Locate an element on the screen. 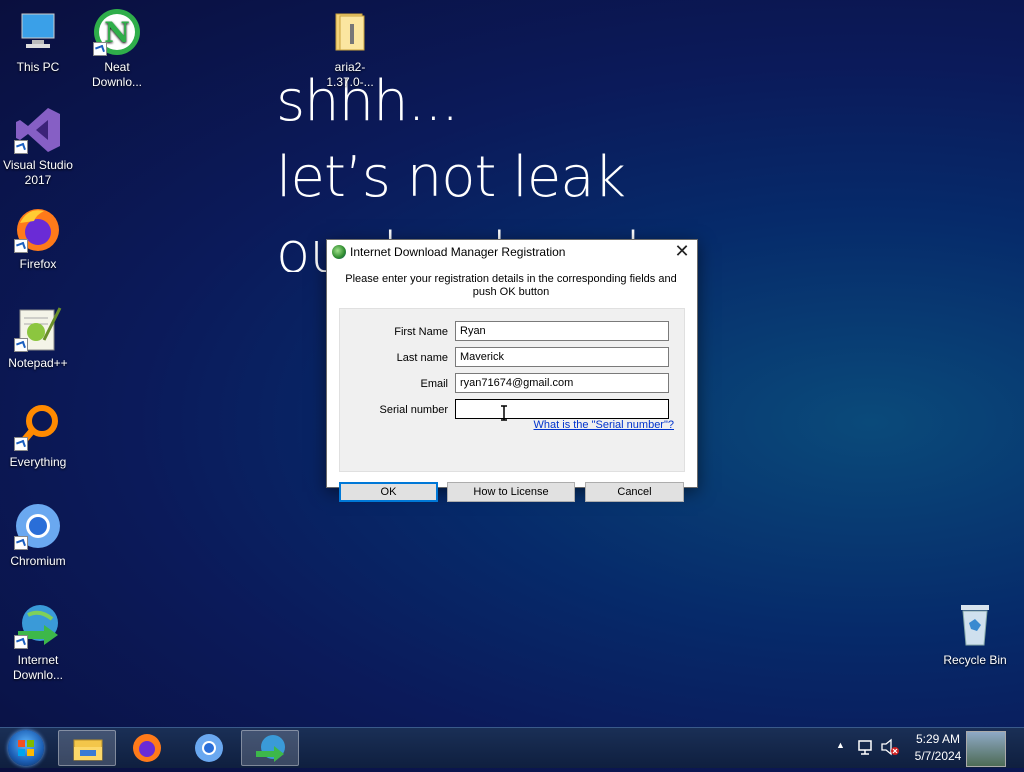  start-button is located at coordinates (26, 748).